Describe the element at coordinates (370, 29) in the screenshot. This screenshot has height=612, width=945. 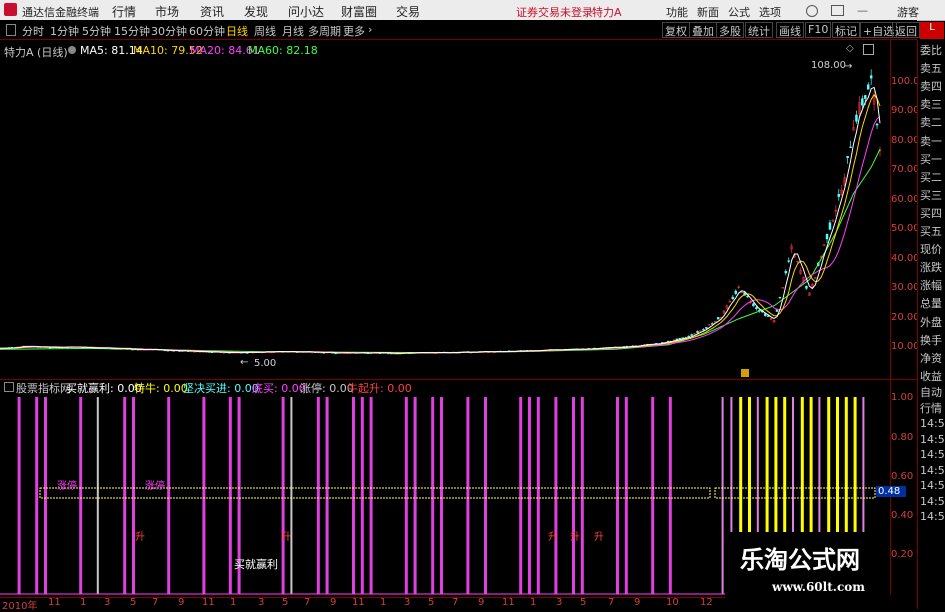
I see `more-arrow-icon: ›` at that location.